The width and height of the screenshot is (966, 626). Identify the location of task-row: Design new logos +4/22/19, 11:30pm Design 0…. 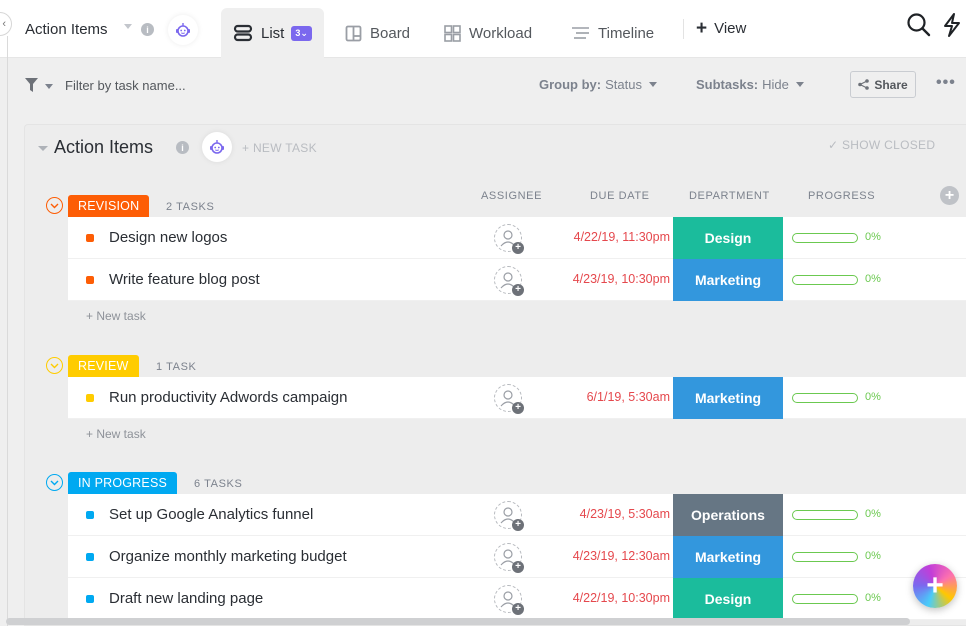
(517, 238).